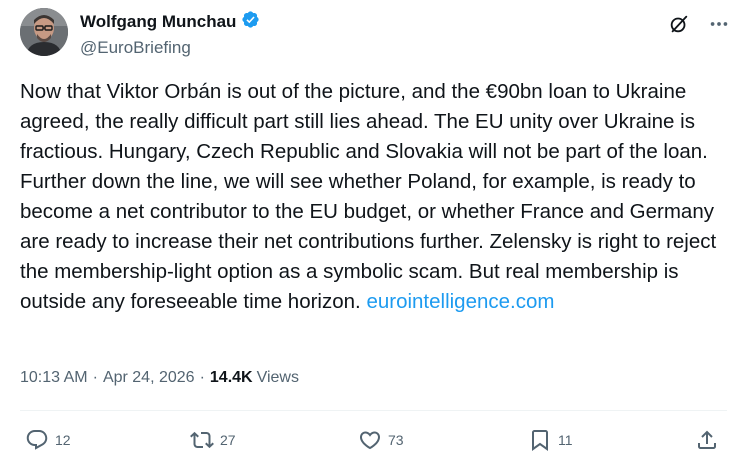 Image resolution: width=747 pixels, height=473 pixels. What do you see at coordinates (565, 440) in the screenshot?
I see `bookmark-count: 11` at bounding box center [565, 440].